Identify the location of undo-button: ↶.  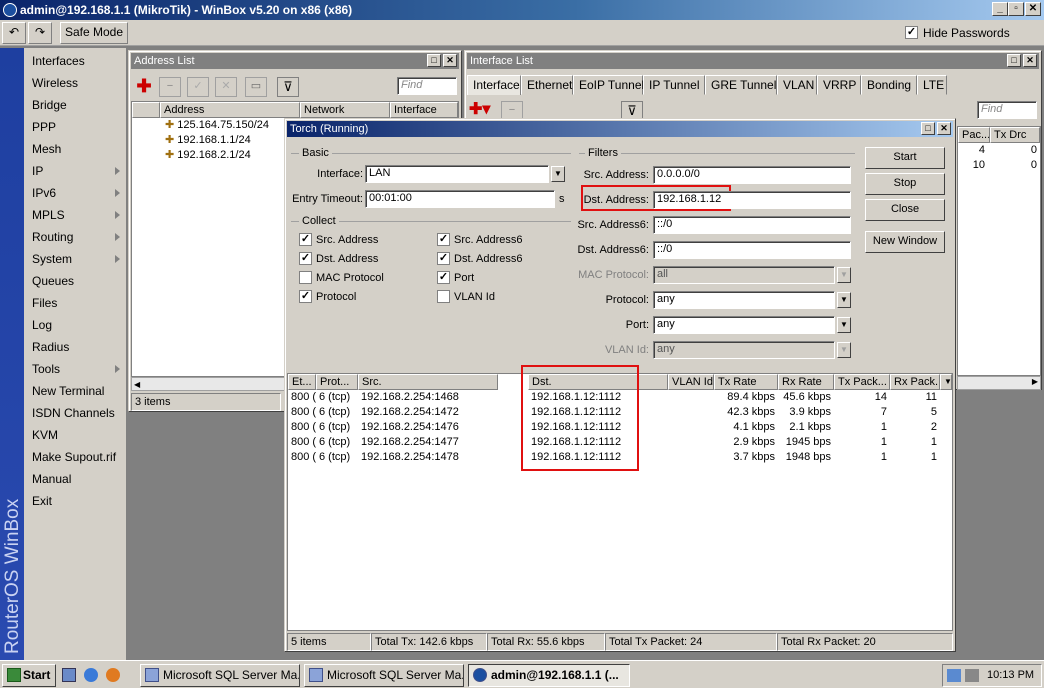
(14, 33).